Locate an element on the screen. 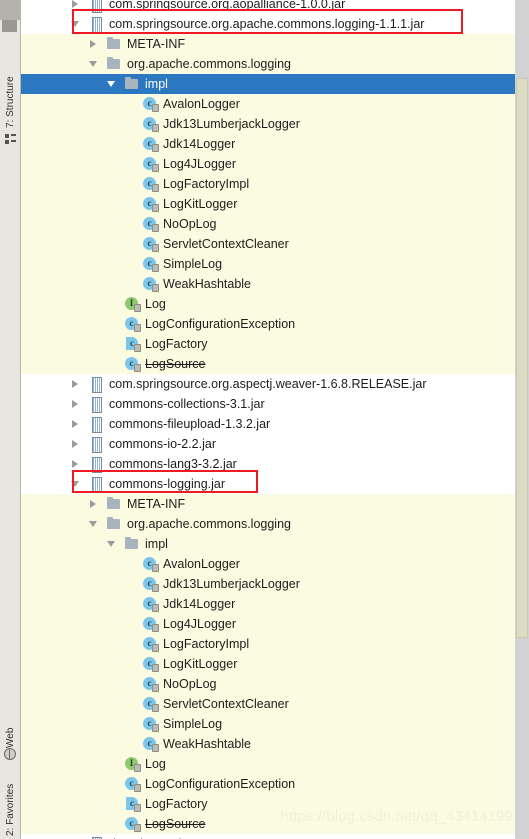 This screenshot has height=839, width=529. tree-row-label: commons-logging.jar is located at coordinates (167, 484).